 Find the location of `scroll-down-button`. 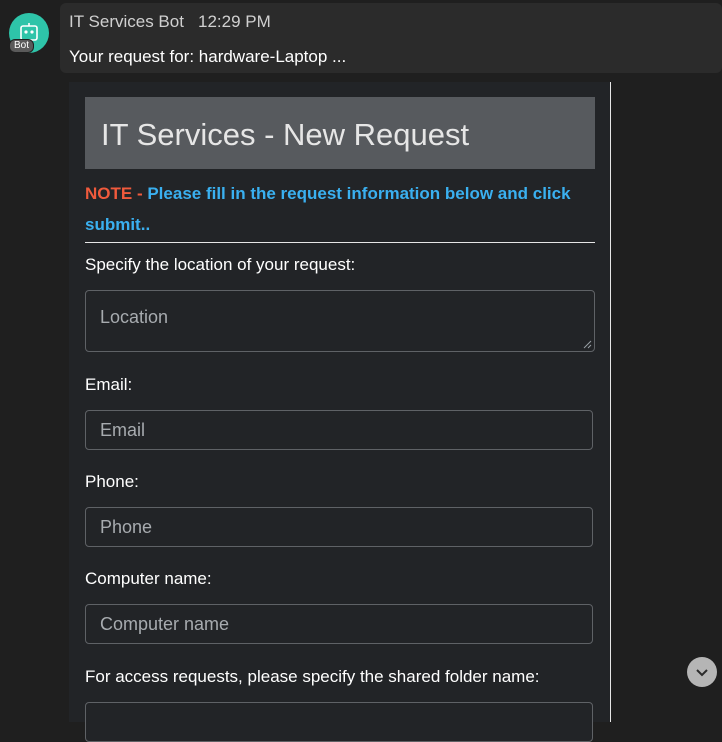

scroll-down-button is located at coordinates (702, 672).